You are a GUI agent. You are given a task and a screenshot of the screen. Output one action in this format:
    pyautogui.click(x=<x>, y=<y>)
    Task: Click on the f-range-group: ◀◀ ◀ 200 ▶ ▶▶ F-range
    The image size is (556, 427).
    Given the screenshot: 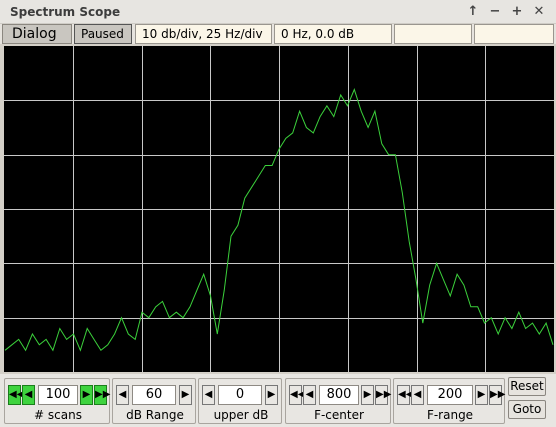 What is the action you would take?
    pyautogui.click(x=449, y=401)
    